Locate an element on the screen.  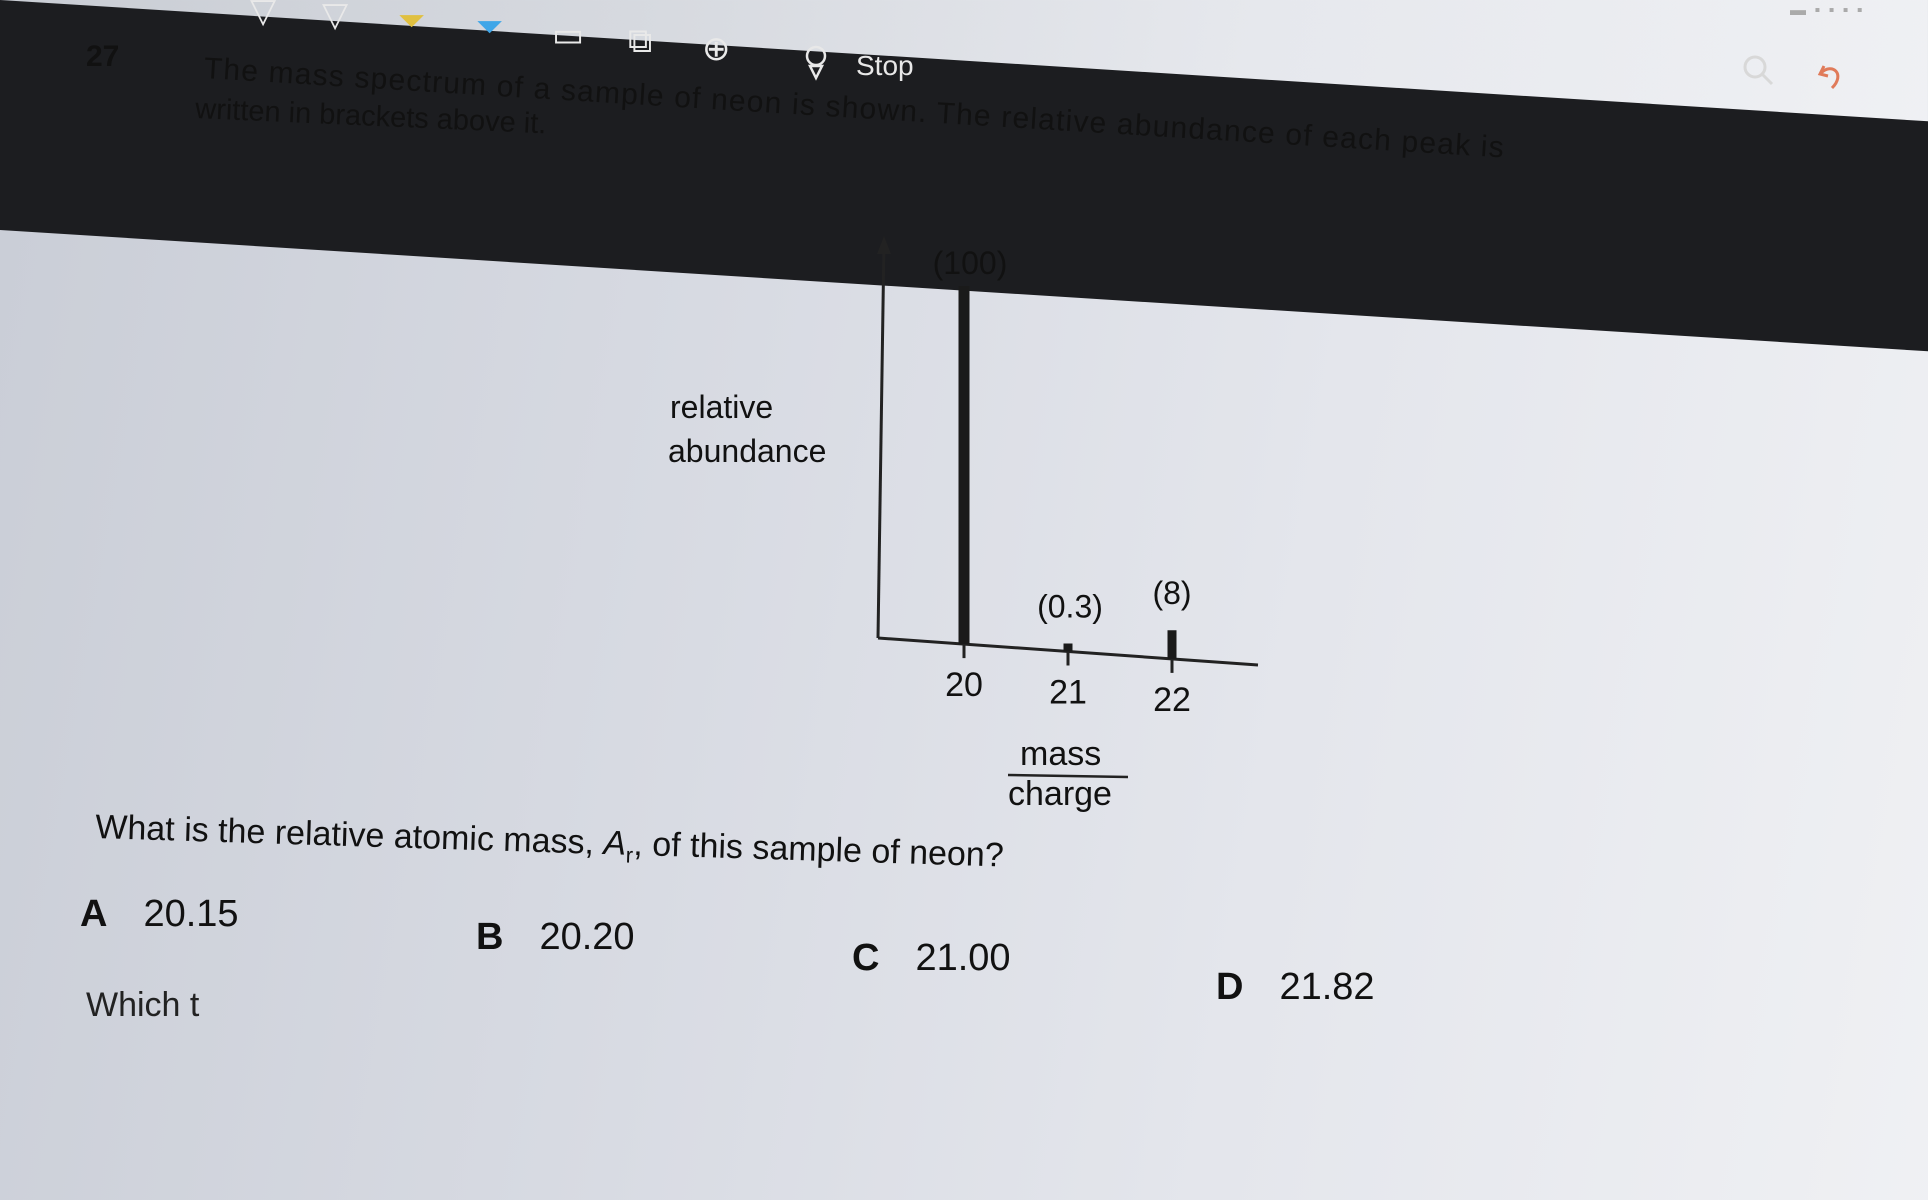
option-a: A 20.15 is located at coordinates (159, 914).